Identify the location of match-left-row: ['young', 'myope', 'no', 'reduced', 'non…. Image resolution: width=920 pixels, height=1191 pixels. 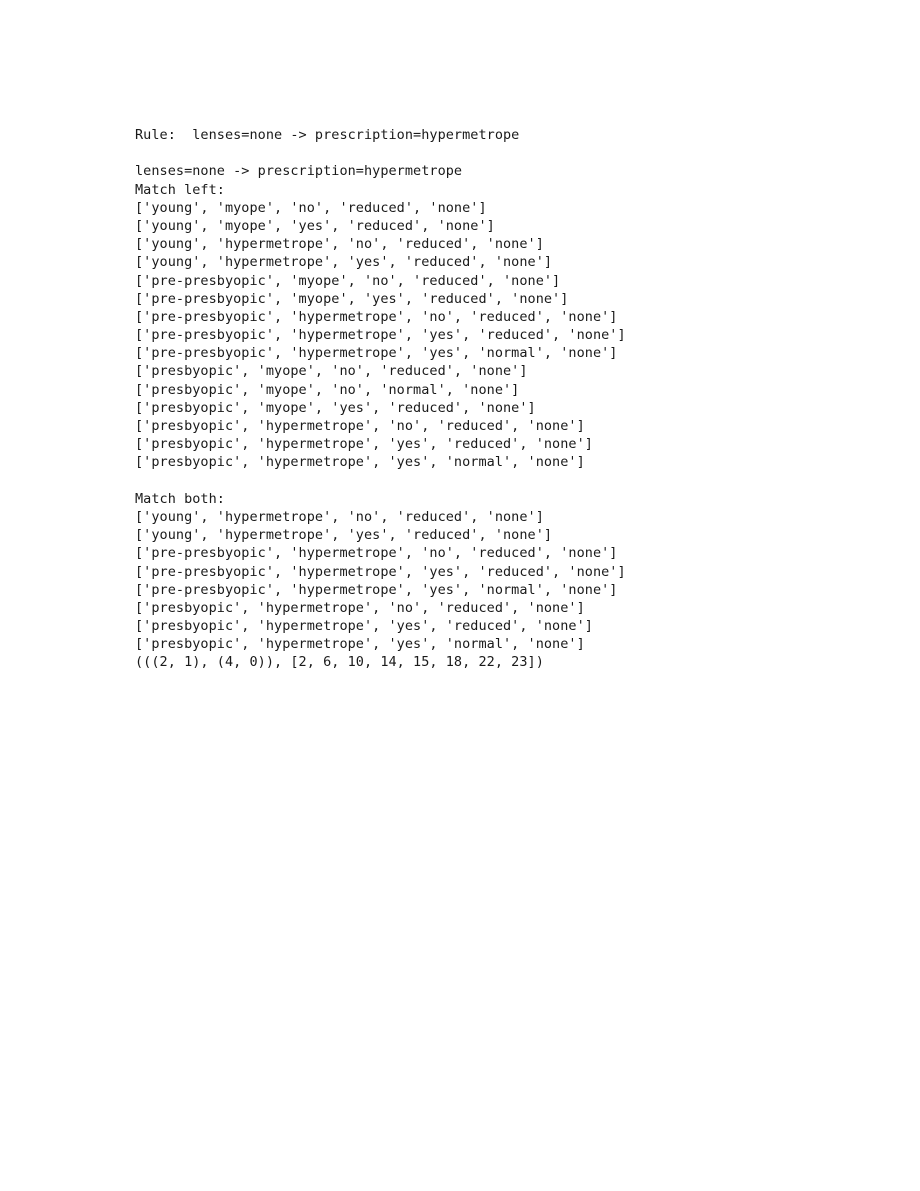
(311, 207).